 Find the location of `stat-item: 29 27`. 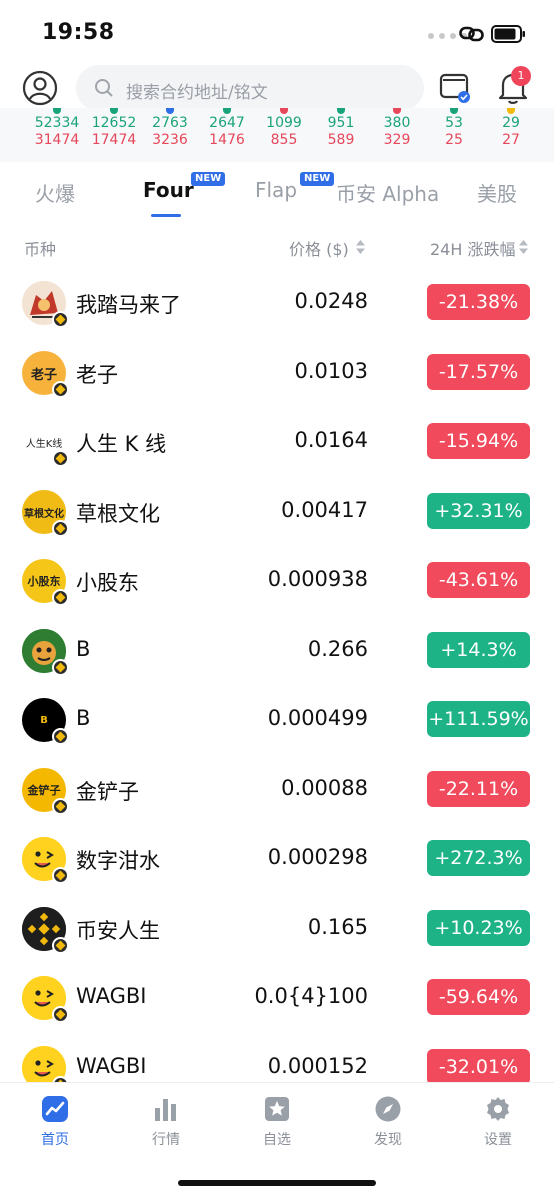

stat-item: 29 27 is located at coordinates (511, 128).